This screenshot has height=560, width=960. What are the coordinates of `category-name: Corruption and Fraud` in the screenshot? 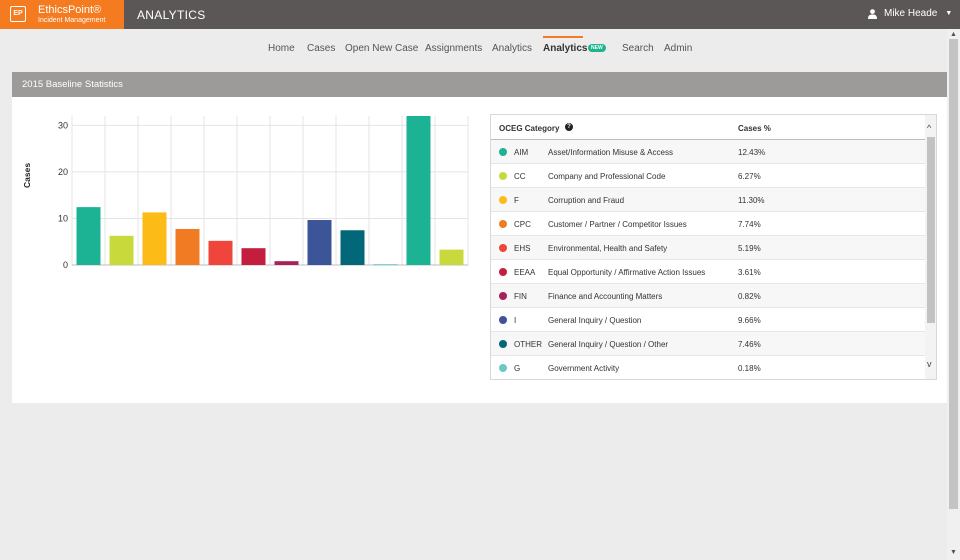 It's located at (586, 200).